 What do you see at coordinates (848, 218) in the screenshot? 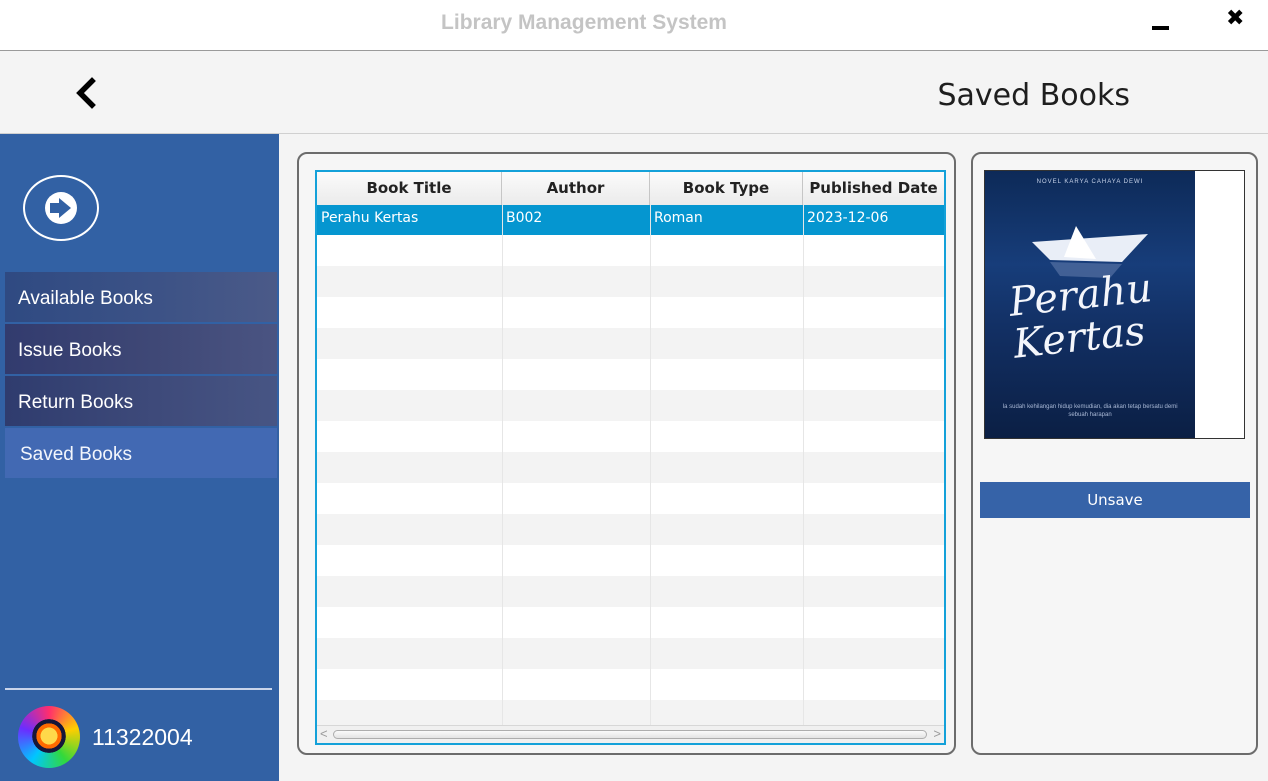
I see `cell-published-date: 2023-12-06` at bounding box center [848, 218].